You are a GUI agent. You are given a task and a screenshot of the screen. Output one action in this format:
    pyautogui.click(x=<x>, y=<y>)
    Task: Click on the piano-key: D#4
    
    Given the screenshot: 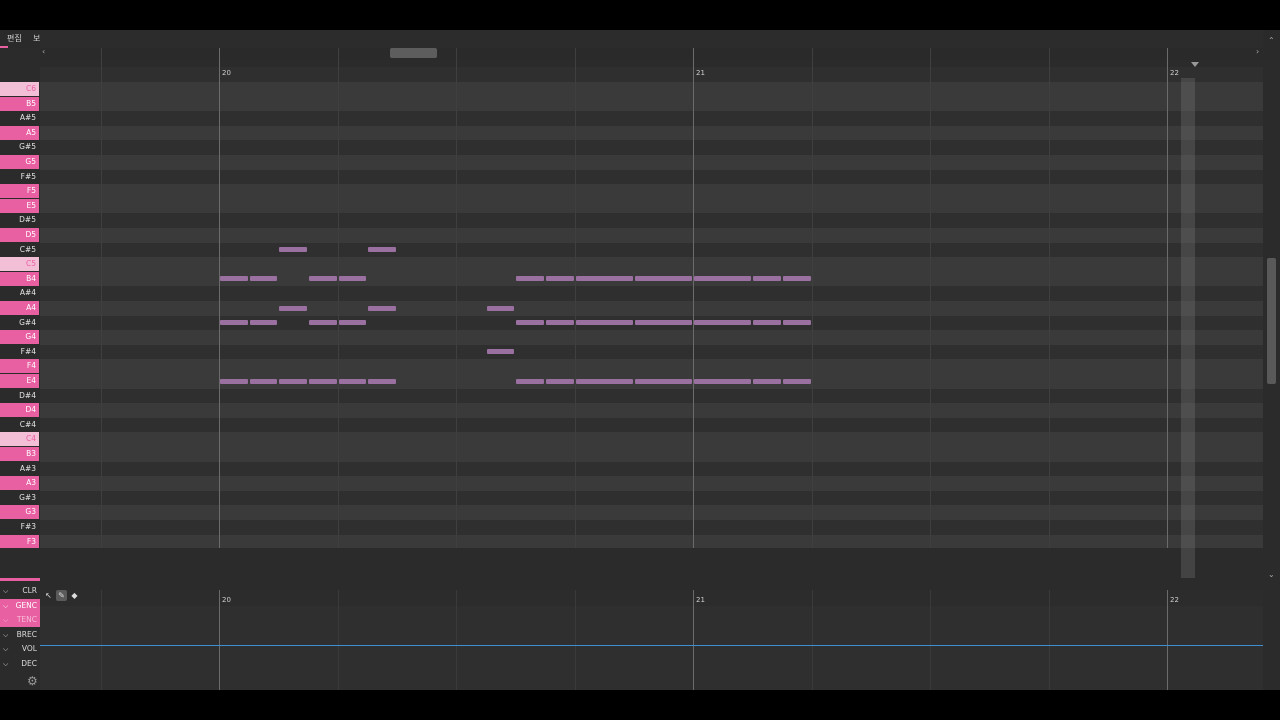 What is the action you would take?
    pyautogui.click(x=19, y=395)
    